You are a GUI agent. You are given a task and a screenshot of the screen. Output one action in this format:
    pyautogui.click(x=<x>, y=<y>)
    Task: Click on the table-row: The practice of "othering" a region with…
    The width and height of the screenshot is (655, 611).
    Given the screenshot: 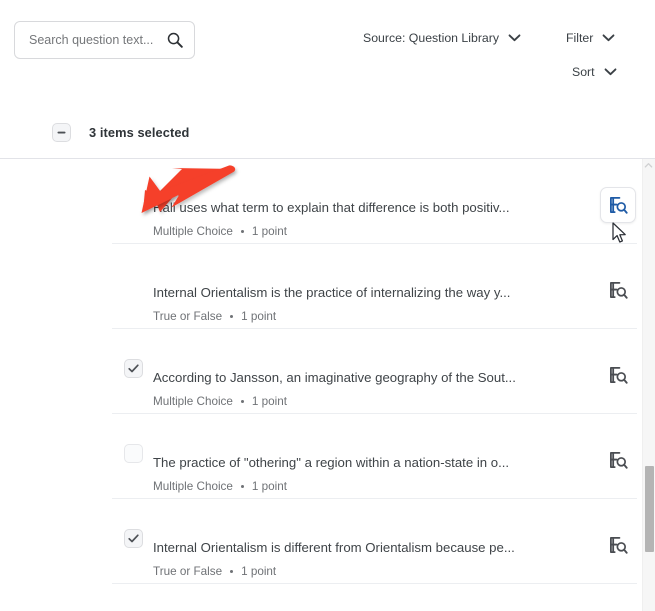 What is the action you would take?
    pyautogui.click(x=327, y=456)
    